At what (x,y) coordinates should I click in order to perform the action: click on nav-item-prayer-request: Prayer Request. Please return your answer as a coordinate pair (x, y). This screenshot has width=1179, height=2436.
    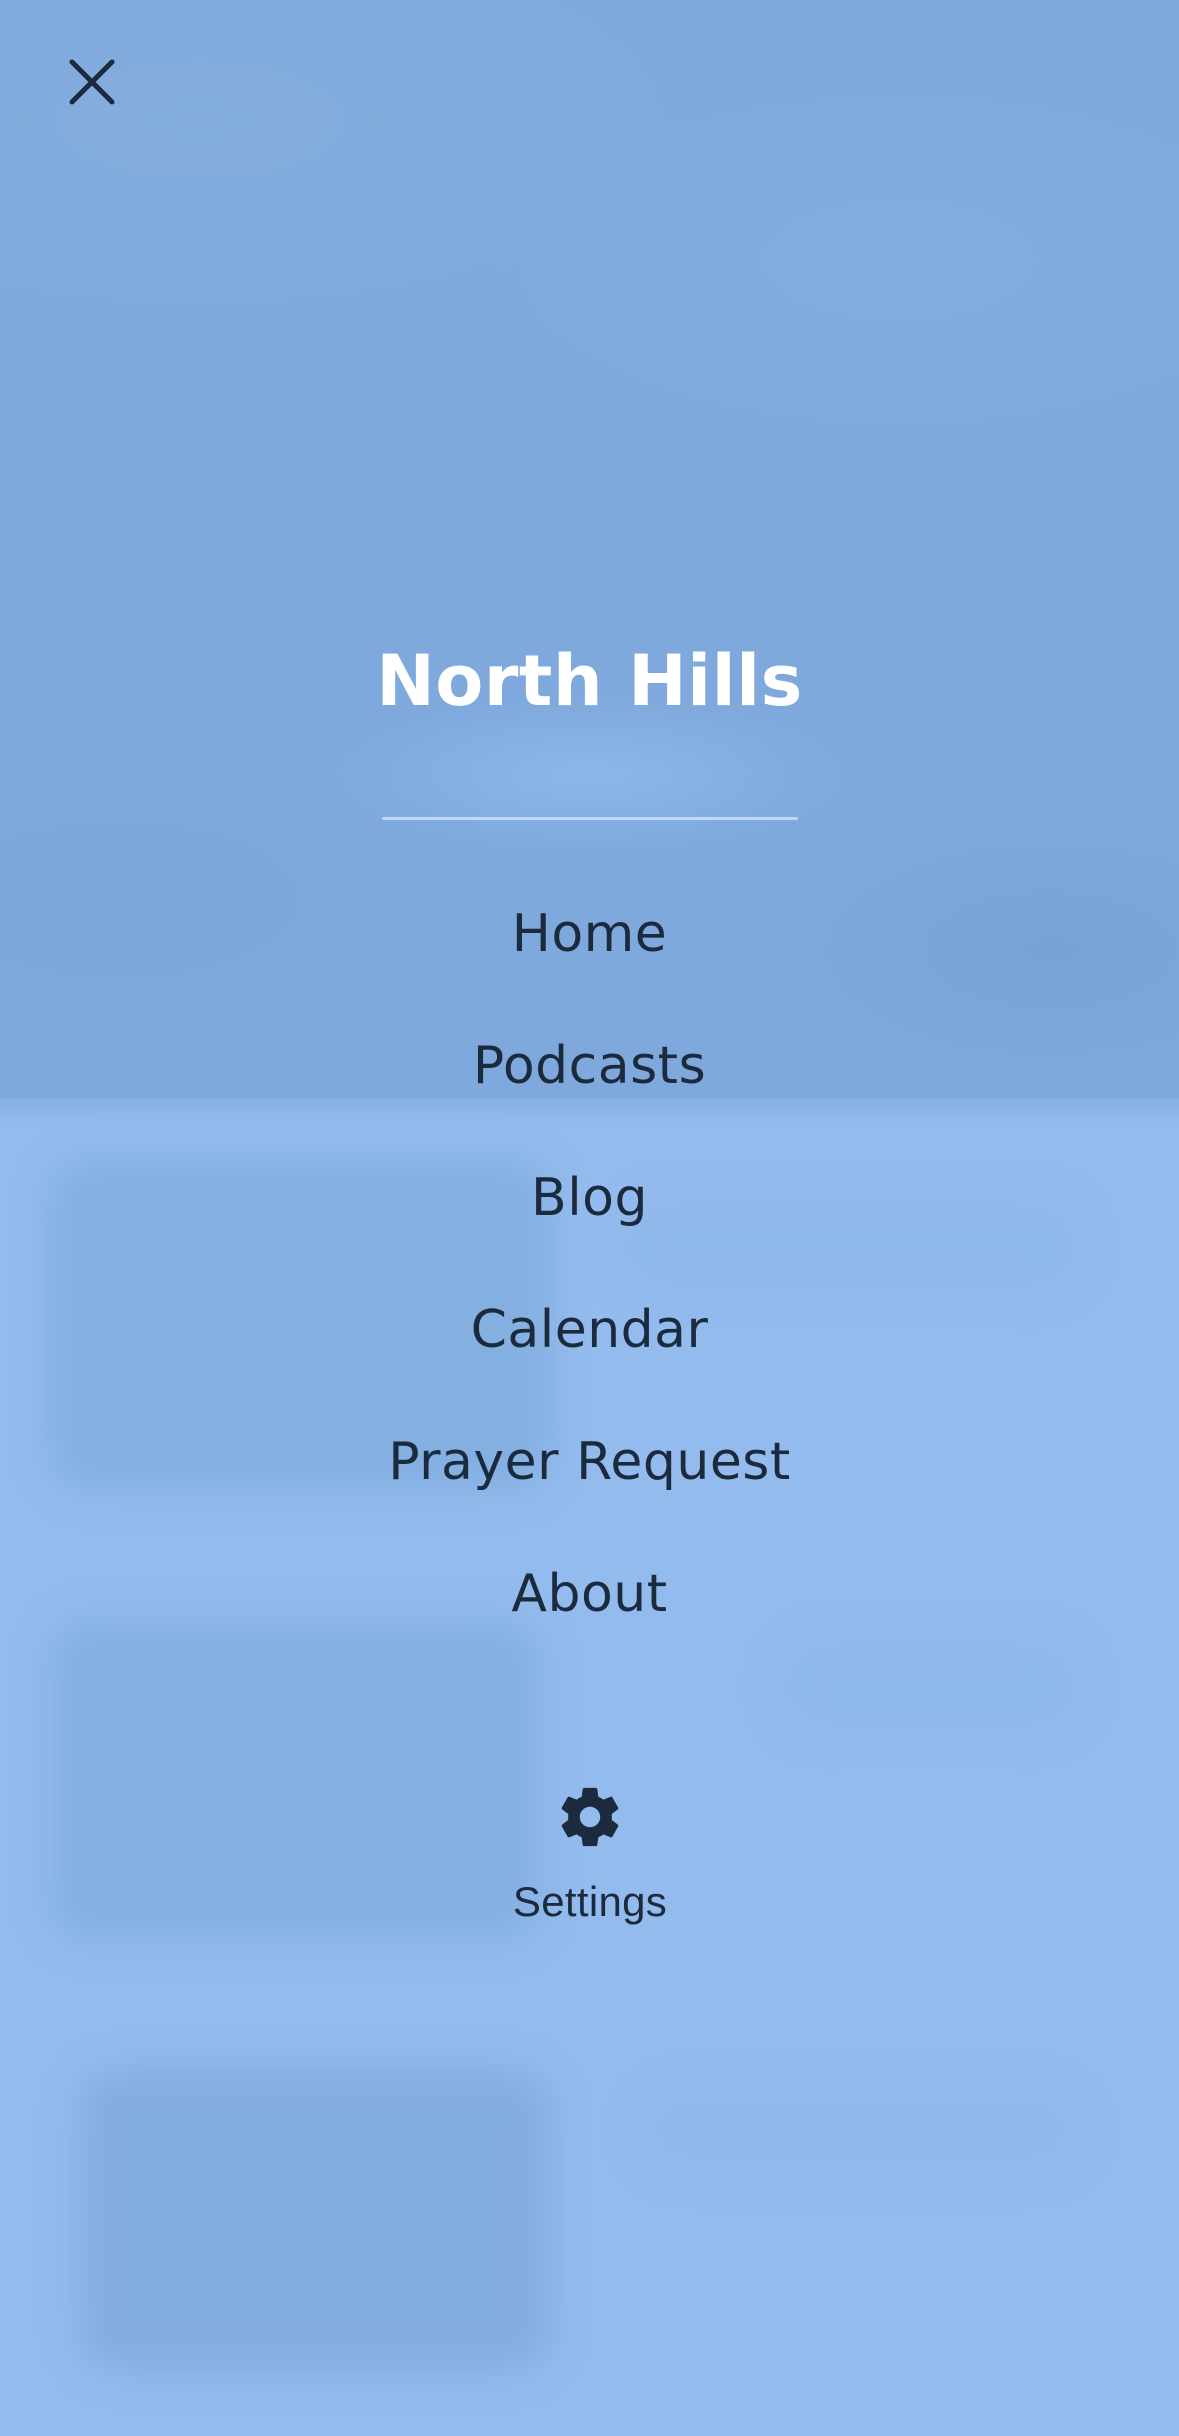
    Looking at the image, I should click on (589, 1462).